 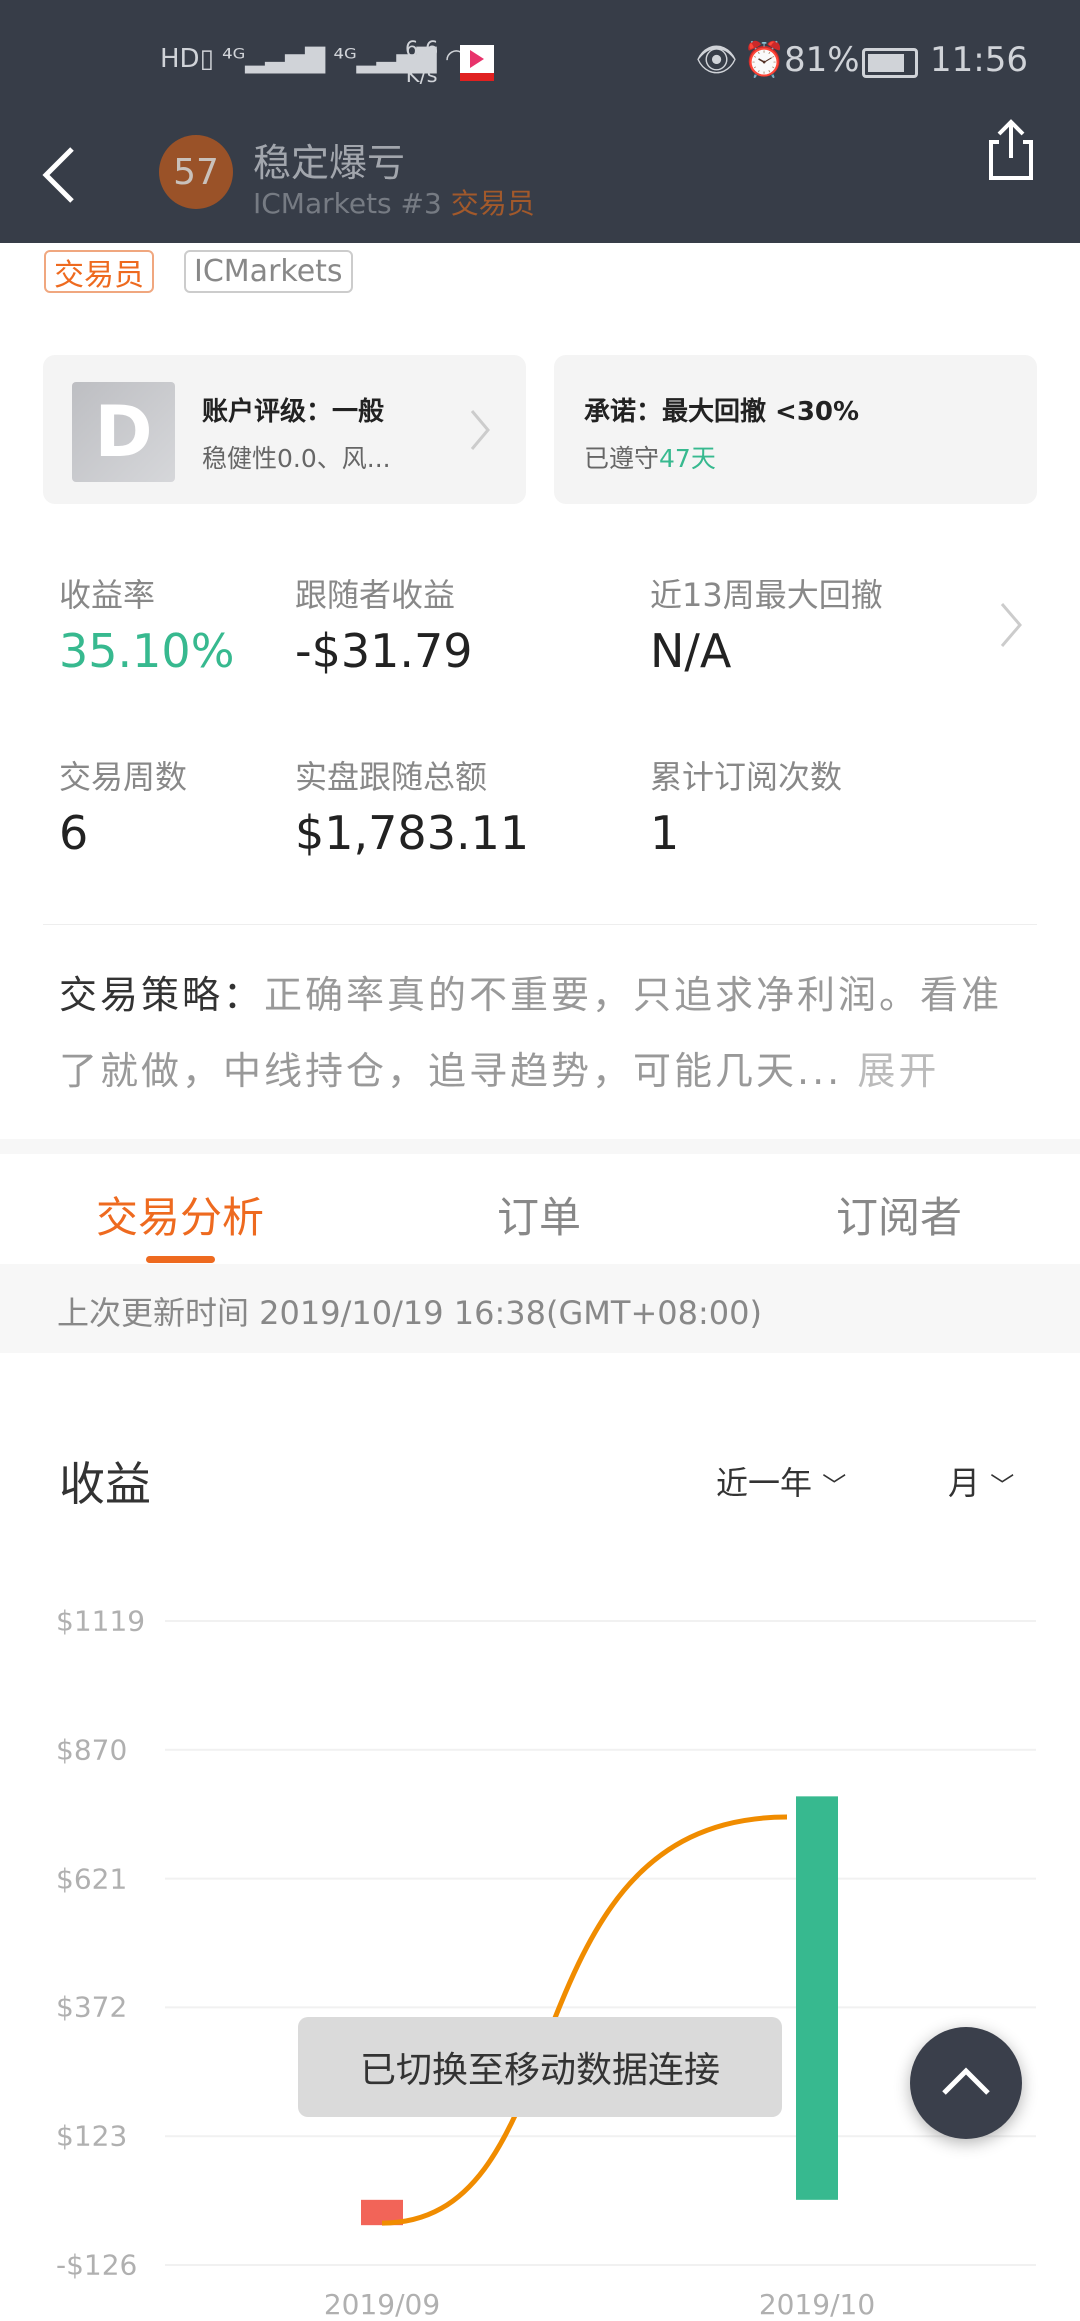 I want to click on chevron-up-icon, so click(x=966, y=2081).